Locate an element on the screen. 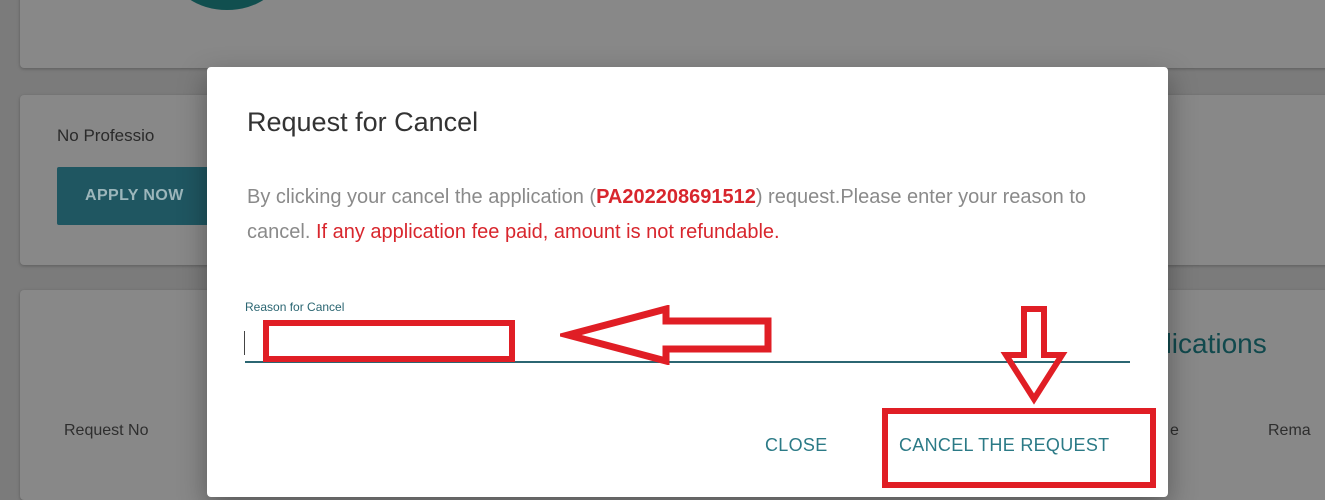  no-professional-text: No Professio is located at coordinates (106, 135).